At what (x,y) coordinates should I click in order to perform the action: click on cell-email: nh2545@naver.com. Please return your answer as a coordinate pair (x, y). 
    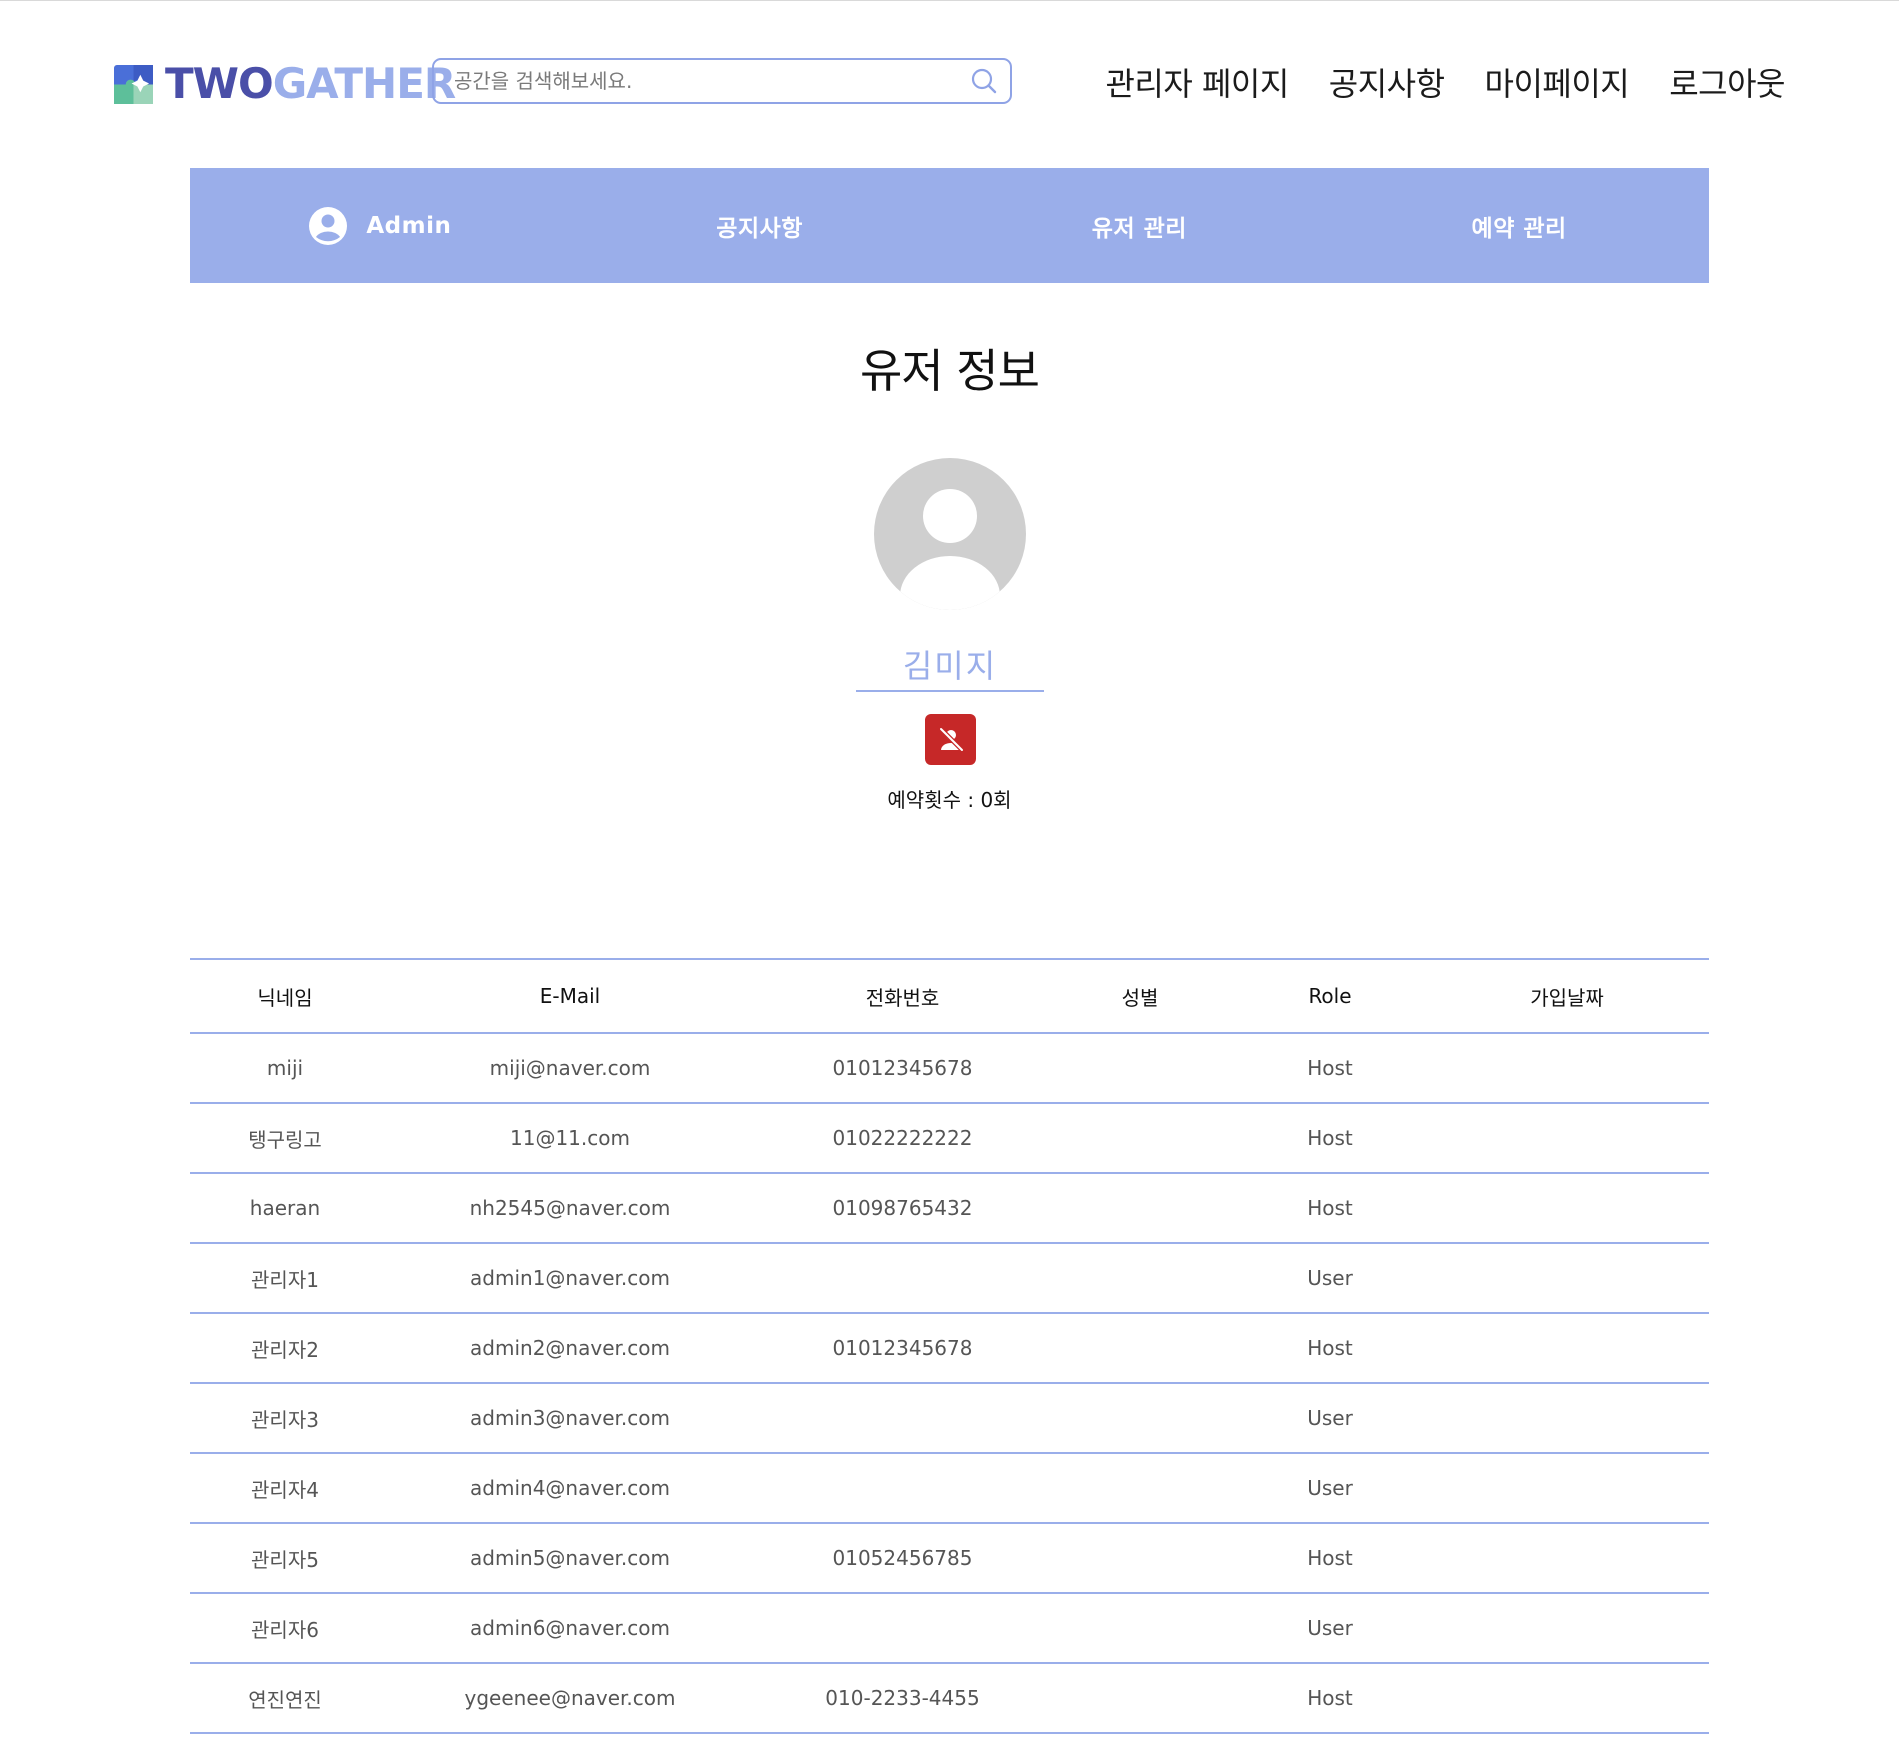
    Looking at the image, I should click on (570, 1208).